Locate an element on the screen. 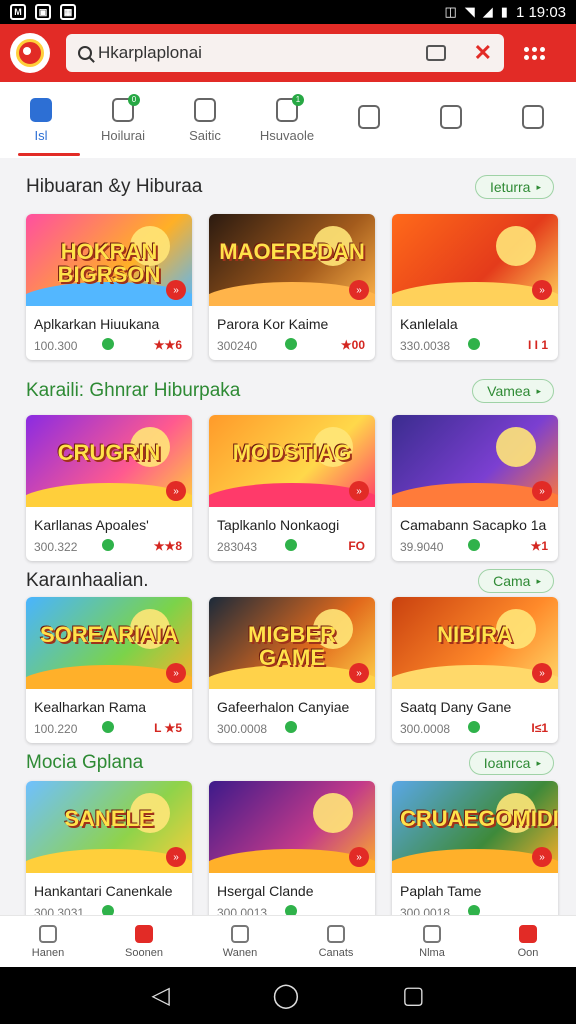 Image resolution: width=576 pixels, height=1024 pixels. search-box: Hkarplaplonai ✕ is located at coordinates (285, 53).